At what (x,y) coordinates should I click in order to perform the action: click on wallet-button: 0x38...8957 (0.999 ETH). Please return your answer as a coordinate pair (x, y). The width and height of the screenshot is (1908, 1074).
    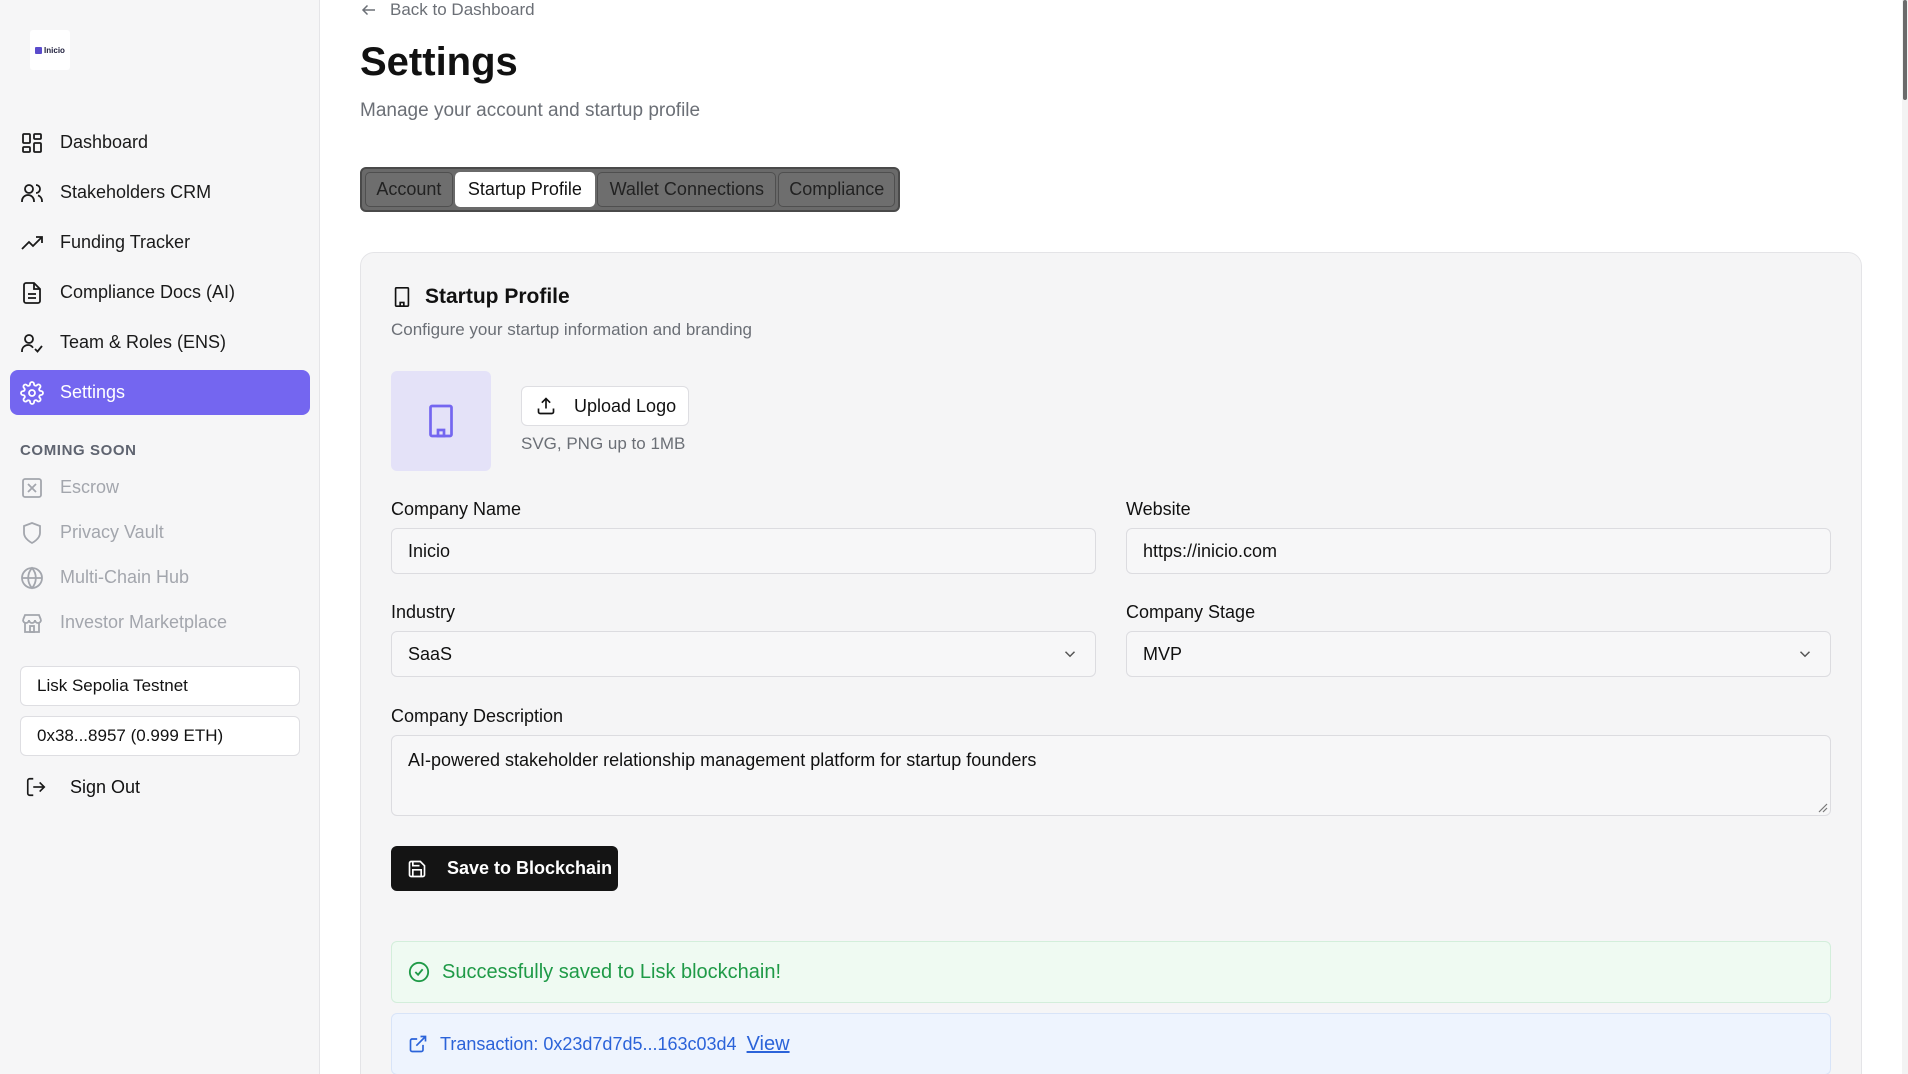
    Looking at the image, I should click on (160, 736).